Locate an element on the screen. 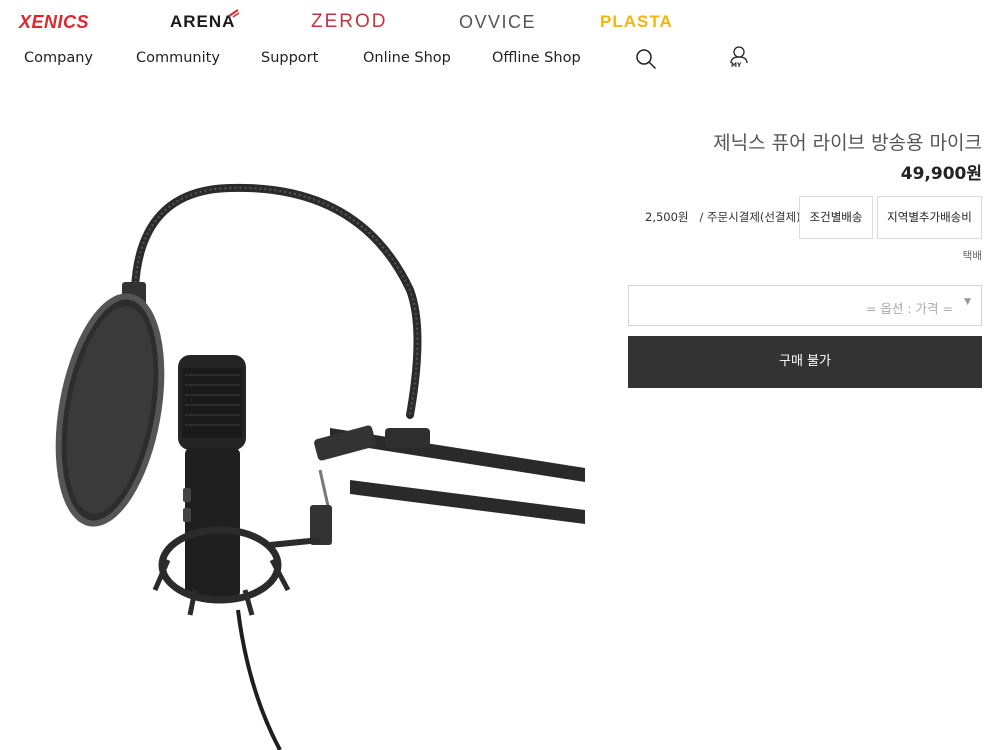  arena-mark-icon is located at coordinates (234, 13).